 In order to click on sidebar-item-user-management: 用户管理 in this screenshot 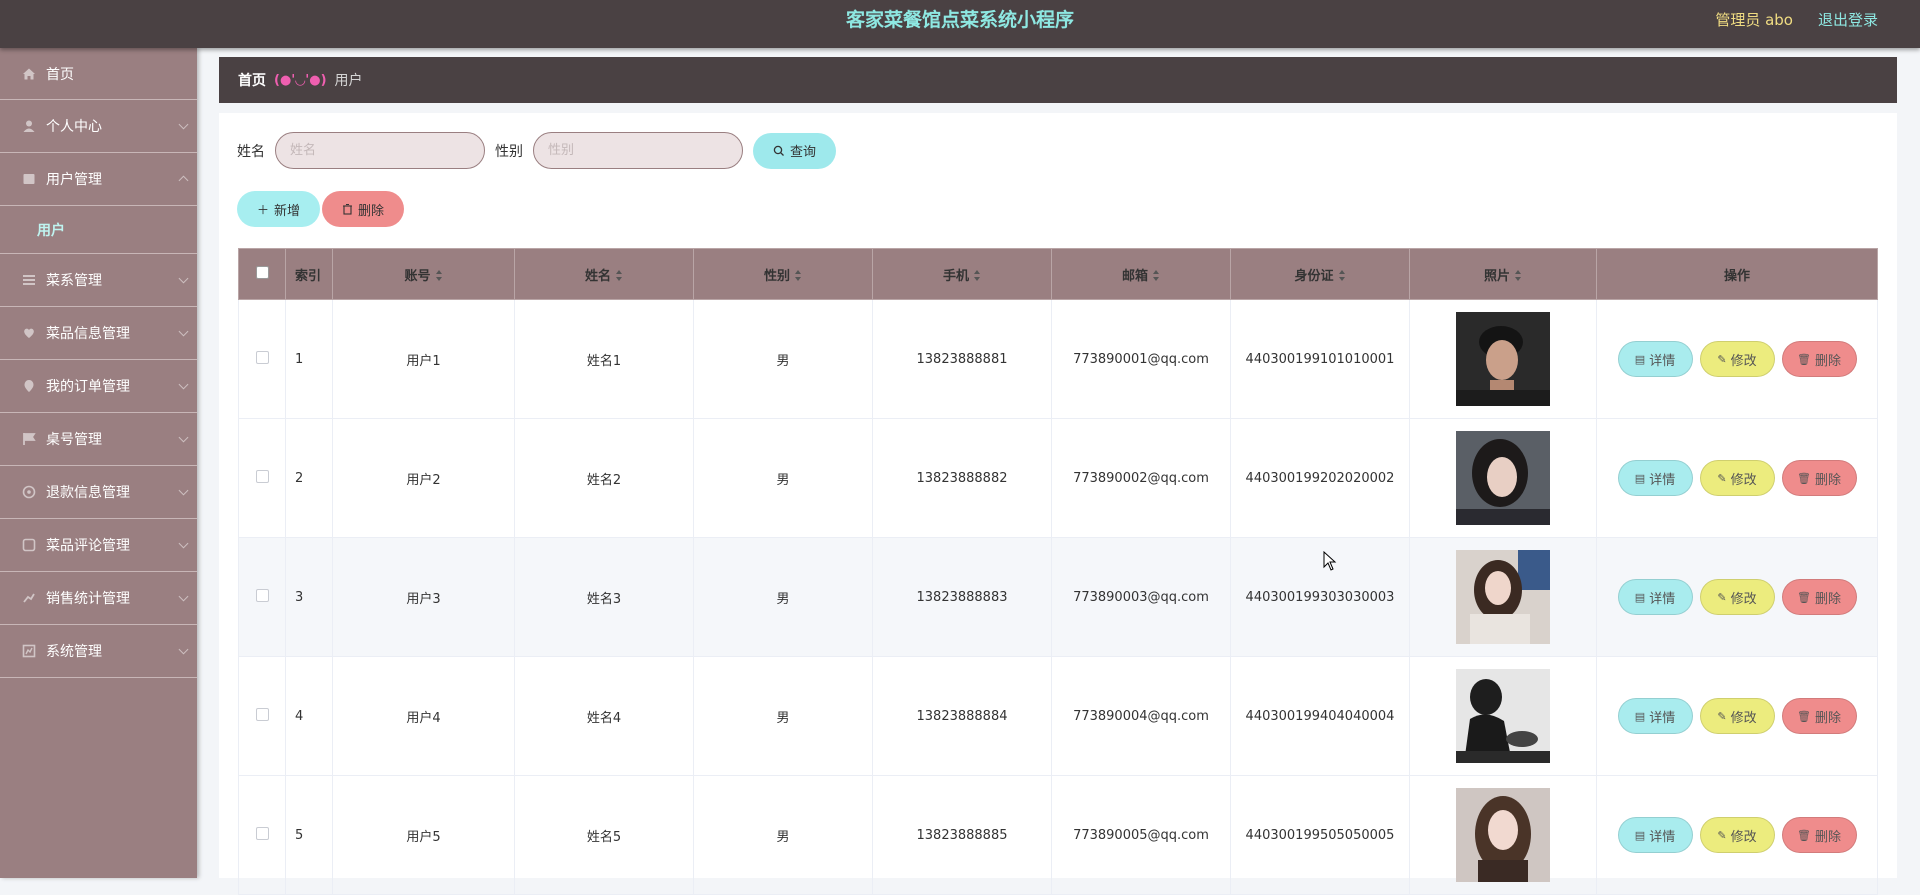, I will do `click(98, 179)`.